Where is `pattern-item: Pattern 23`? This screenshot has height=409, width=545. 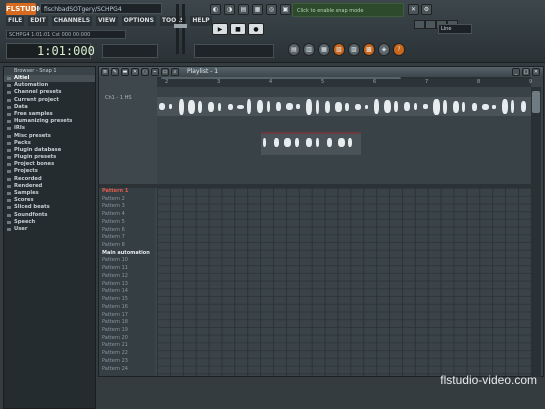 pattern-item: Pattern 23 is located at coordinates (127, 362).